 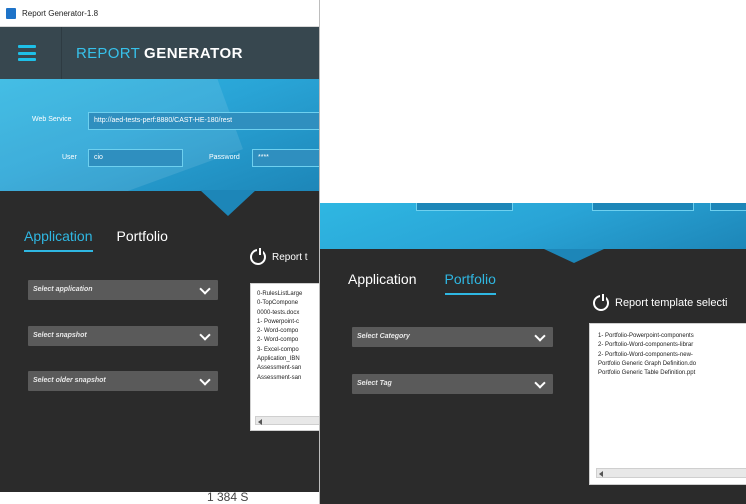 I want to click on select-application-dropdown: Select application, so click(x=123, y=290).